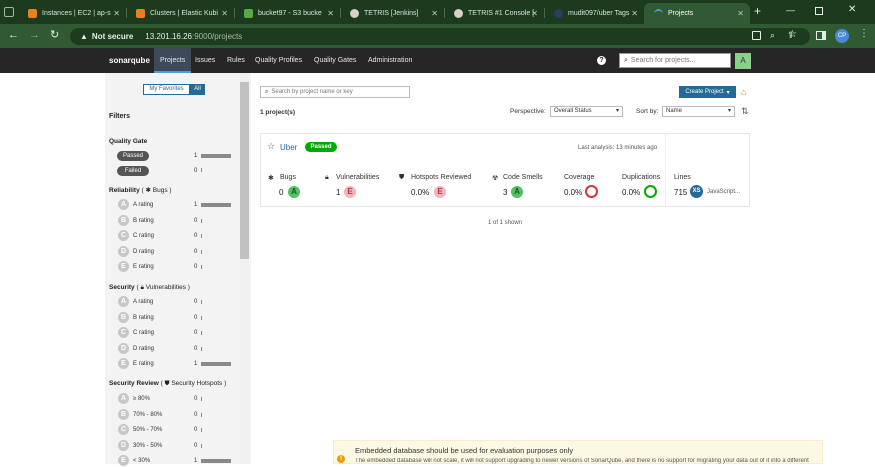 This screenshot has width=875, height=467. Describe the element at coordinates (287, 13) in the screenshot. I see `tab-s3: bucket97 - S3 bucke ✕` at that location.